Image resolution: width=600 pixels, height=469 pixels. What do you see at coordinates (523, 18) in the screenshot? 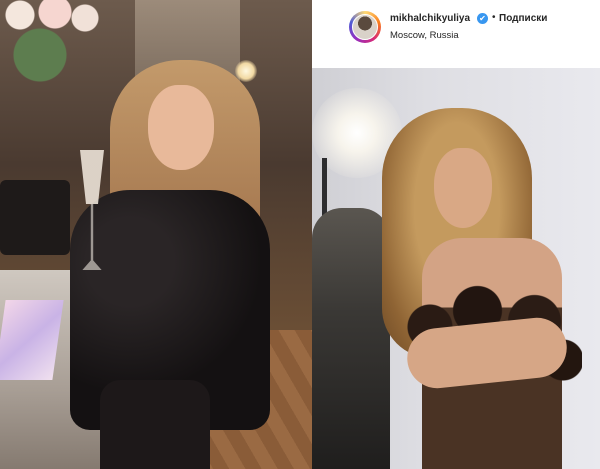
I see `following-button: Подписки` at bounding box center [523, 18].